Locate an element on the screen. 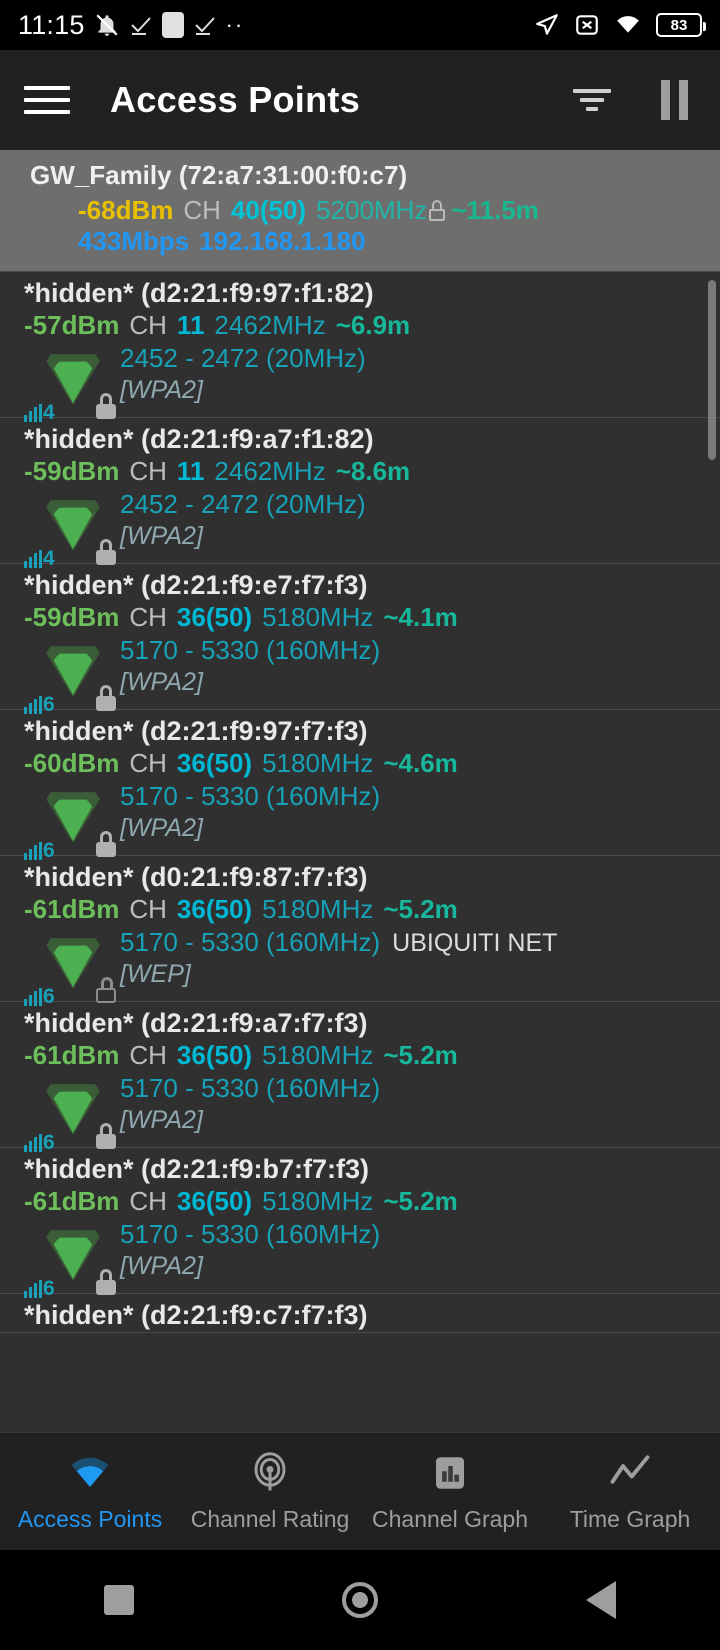  battery-icon: 83 is located at coordinates (681, 25).